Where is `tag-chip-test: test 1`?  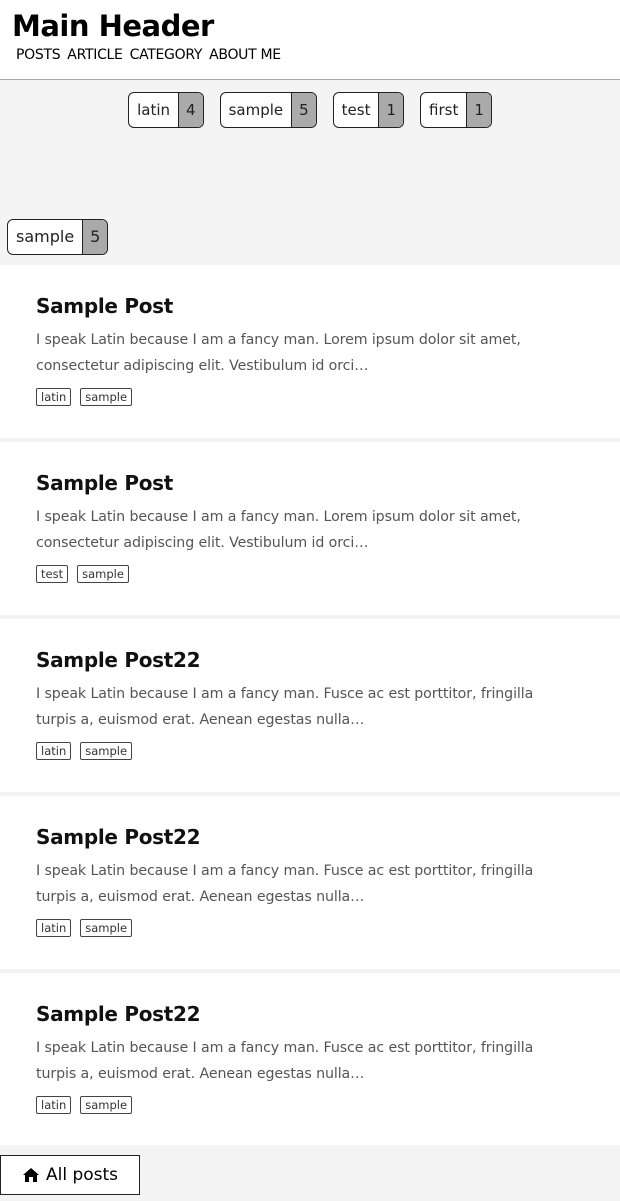
tag-chip-test: test 1 is located at coordinates (368, 110).